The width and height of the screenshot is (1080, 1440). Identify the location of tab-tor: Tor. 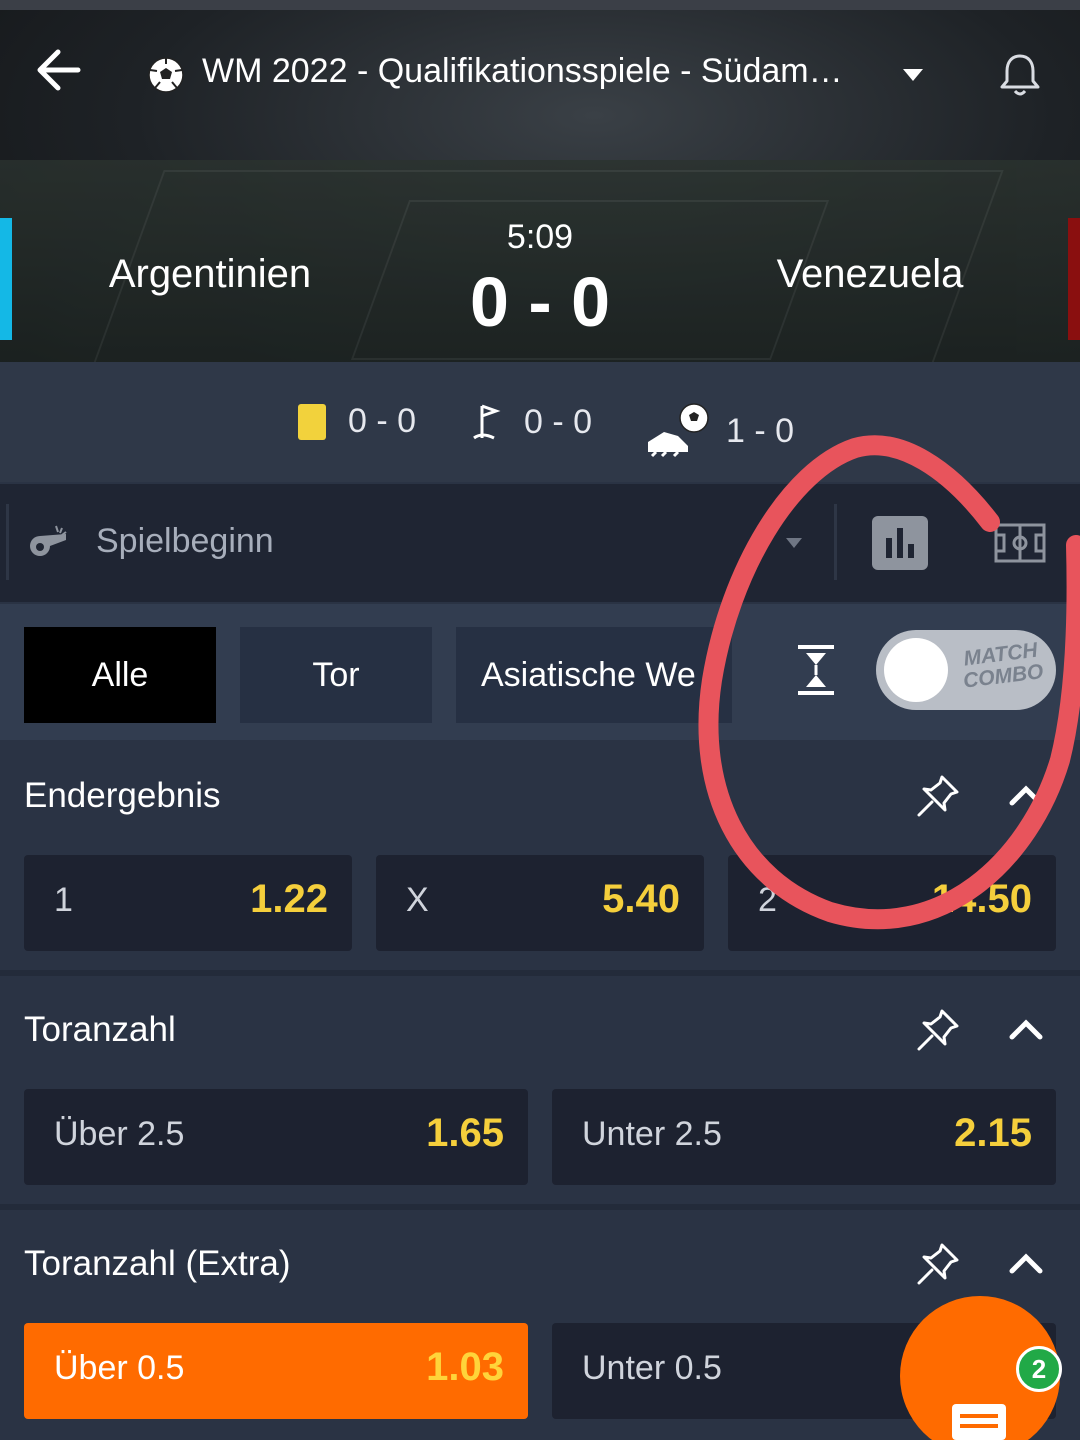
(336, 675).